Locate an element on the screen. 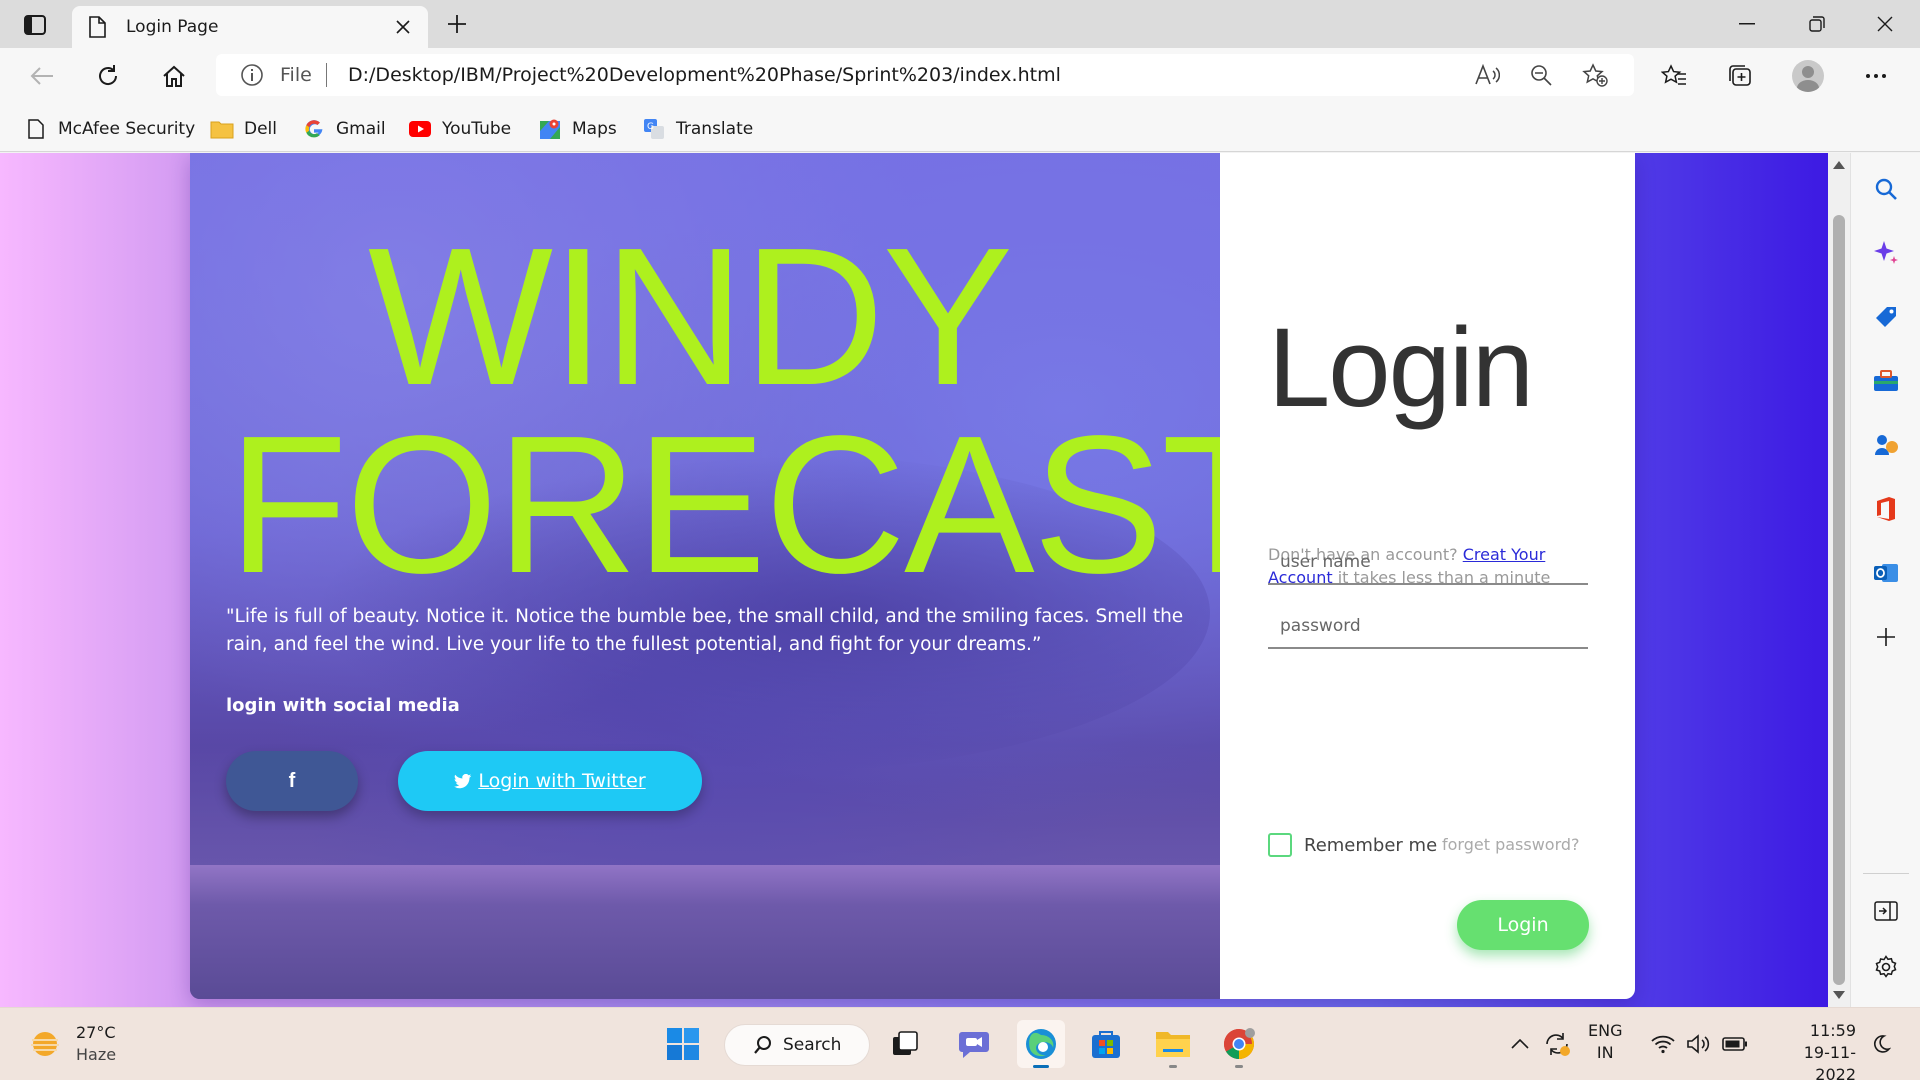  show-hidden-icons-chevron-icon is located at coordinates (1520, 1044).